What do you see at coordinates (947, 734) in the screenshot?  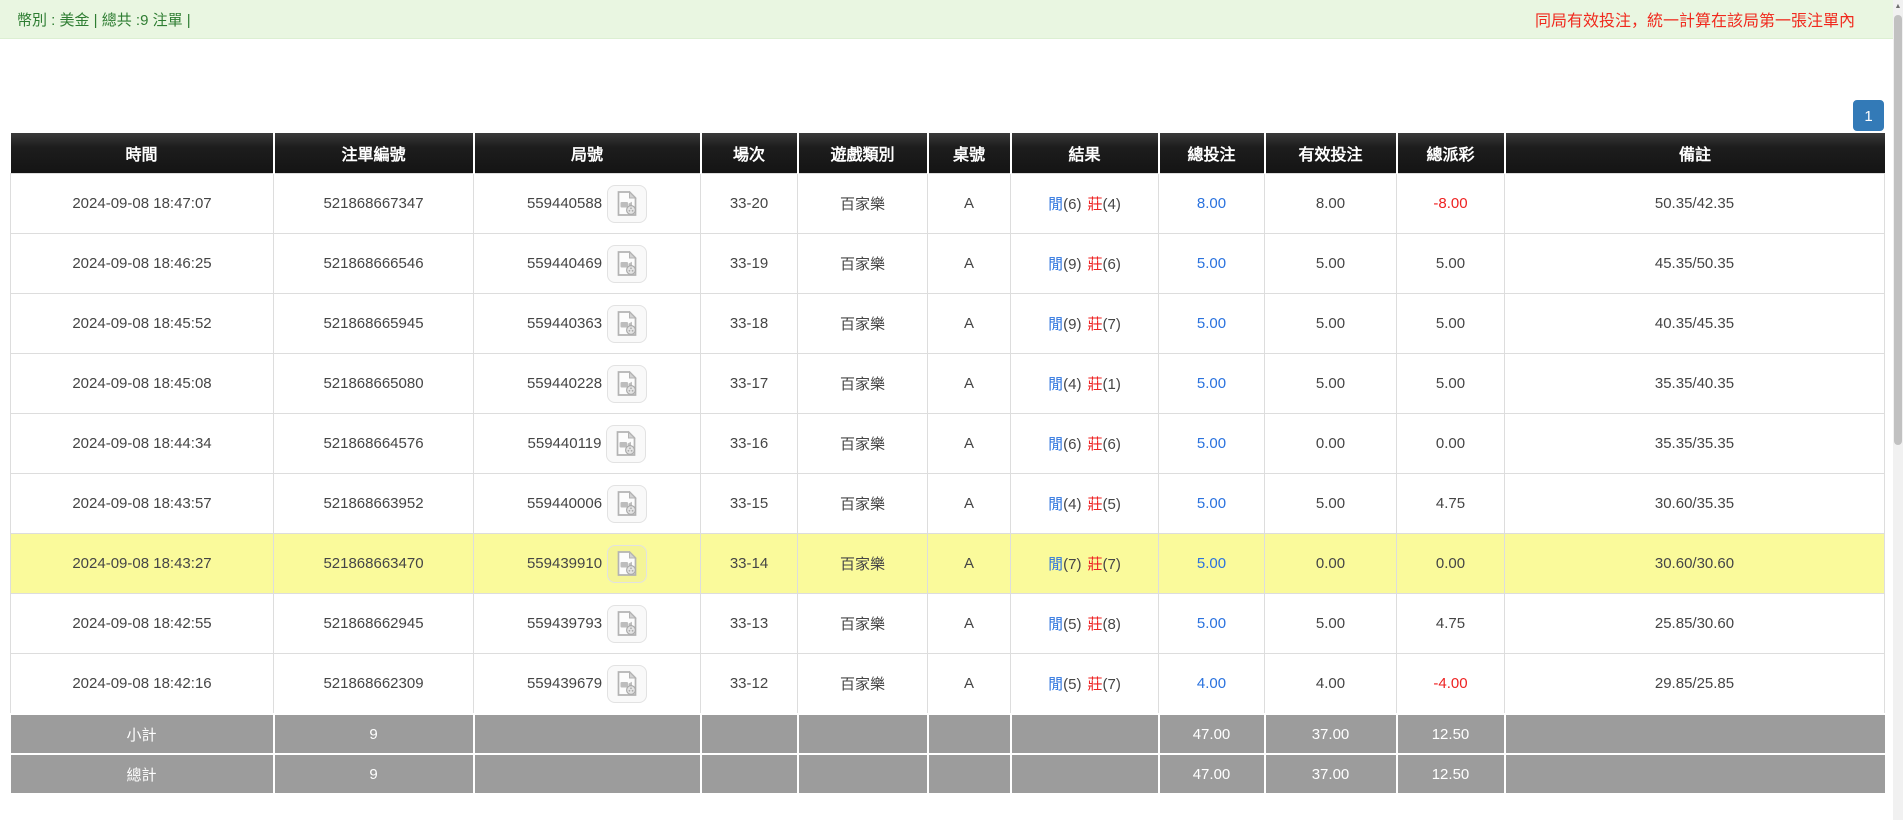 I see `subtotal-row: 小計 9 47.00 37.00 12.50` at bounding box center [947, 734].